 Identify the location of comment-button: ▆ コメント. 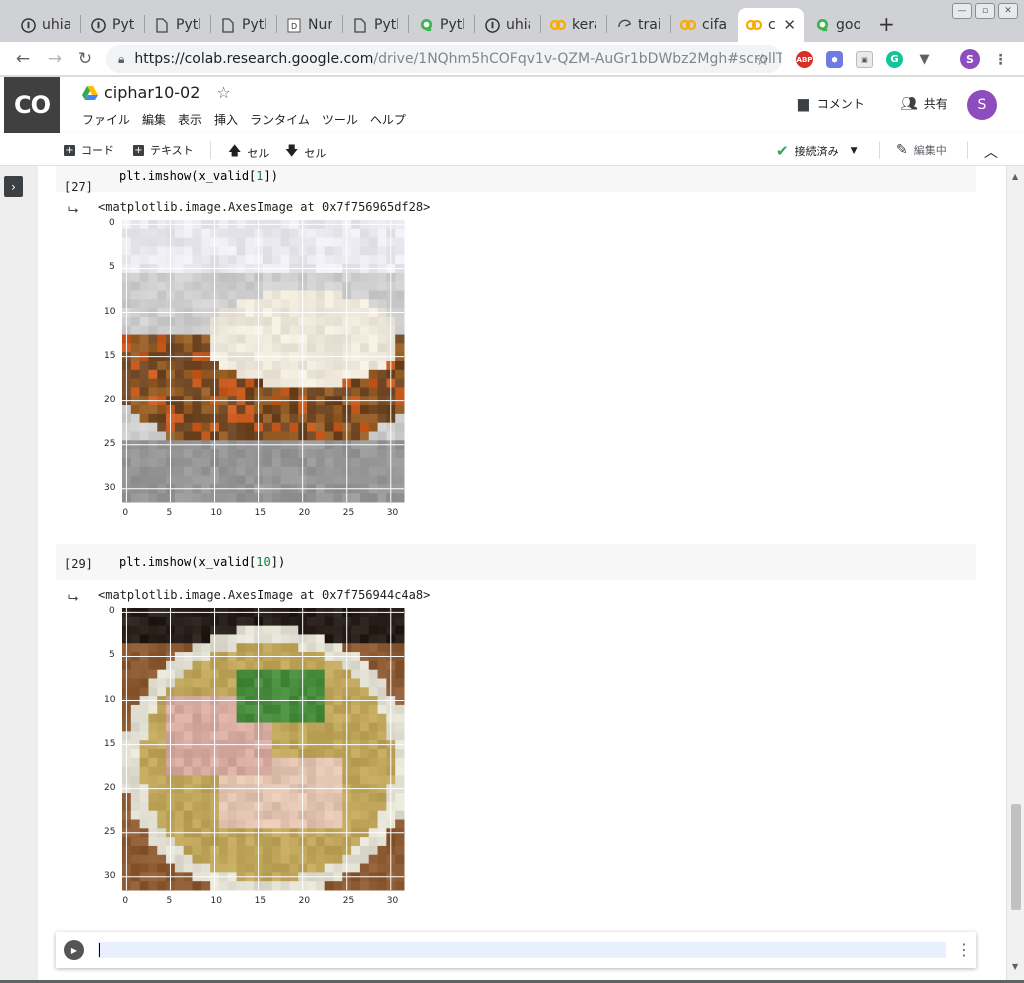
(831, 103).